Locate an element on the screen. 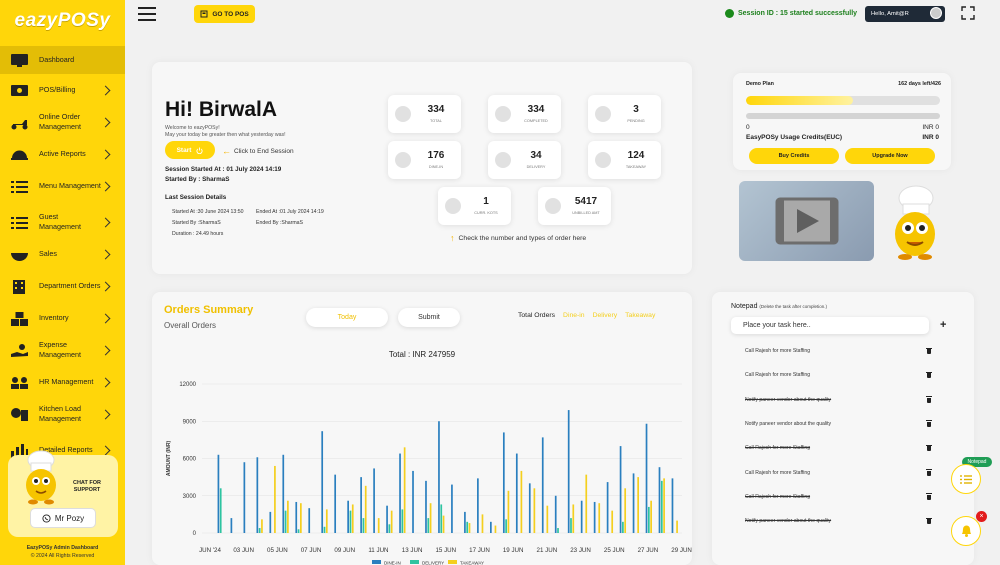  sidebar-item-inventory: Inventory is located at coordinates (62, 318).